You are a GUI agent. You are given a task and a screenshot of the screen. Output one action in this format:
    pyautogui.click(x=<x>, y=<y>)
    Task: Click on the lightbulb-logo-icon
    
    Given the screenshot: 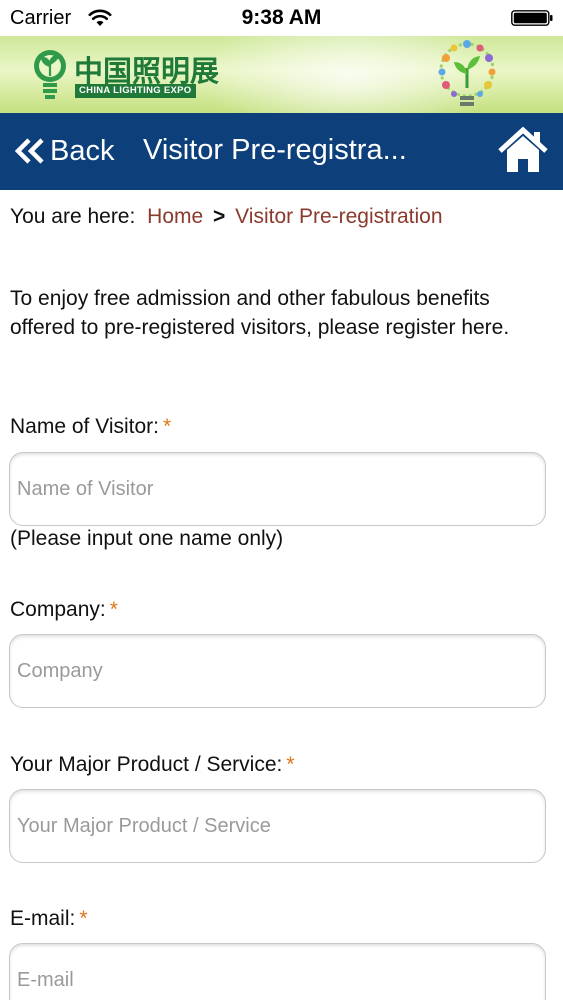 What is the action you would take?
    pyautogui.click(x=50, y=74)
    